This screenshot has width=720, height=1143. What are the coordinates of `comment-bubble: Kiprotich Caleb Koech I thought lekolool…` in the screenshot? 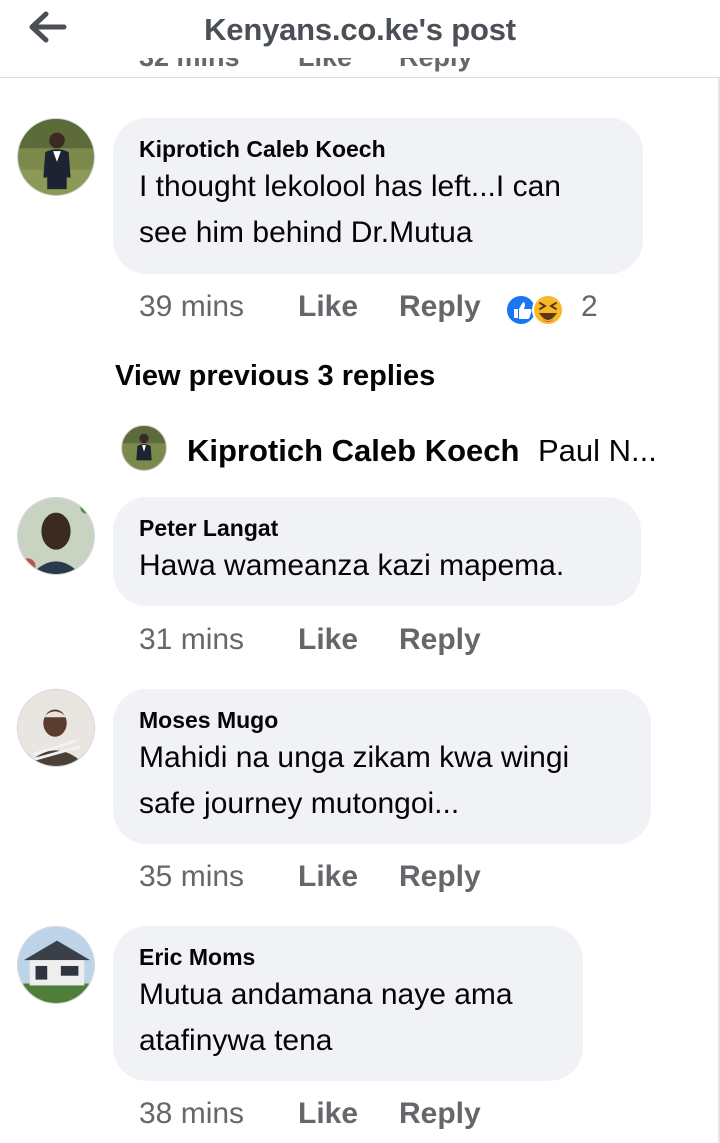 It's located at (378, 196).